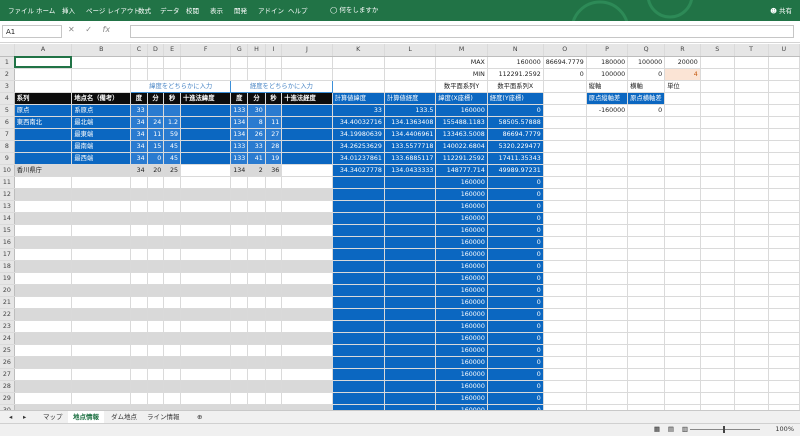  Describe the element at coordinates (172, 122) in the screenshot. I see `cell: 1.2` at that location.